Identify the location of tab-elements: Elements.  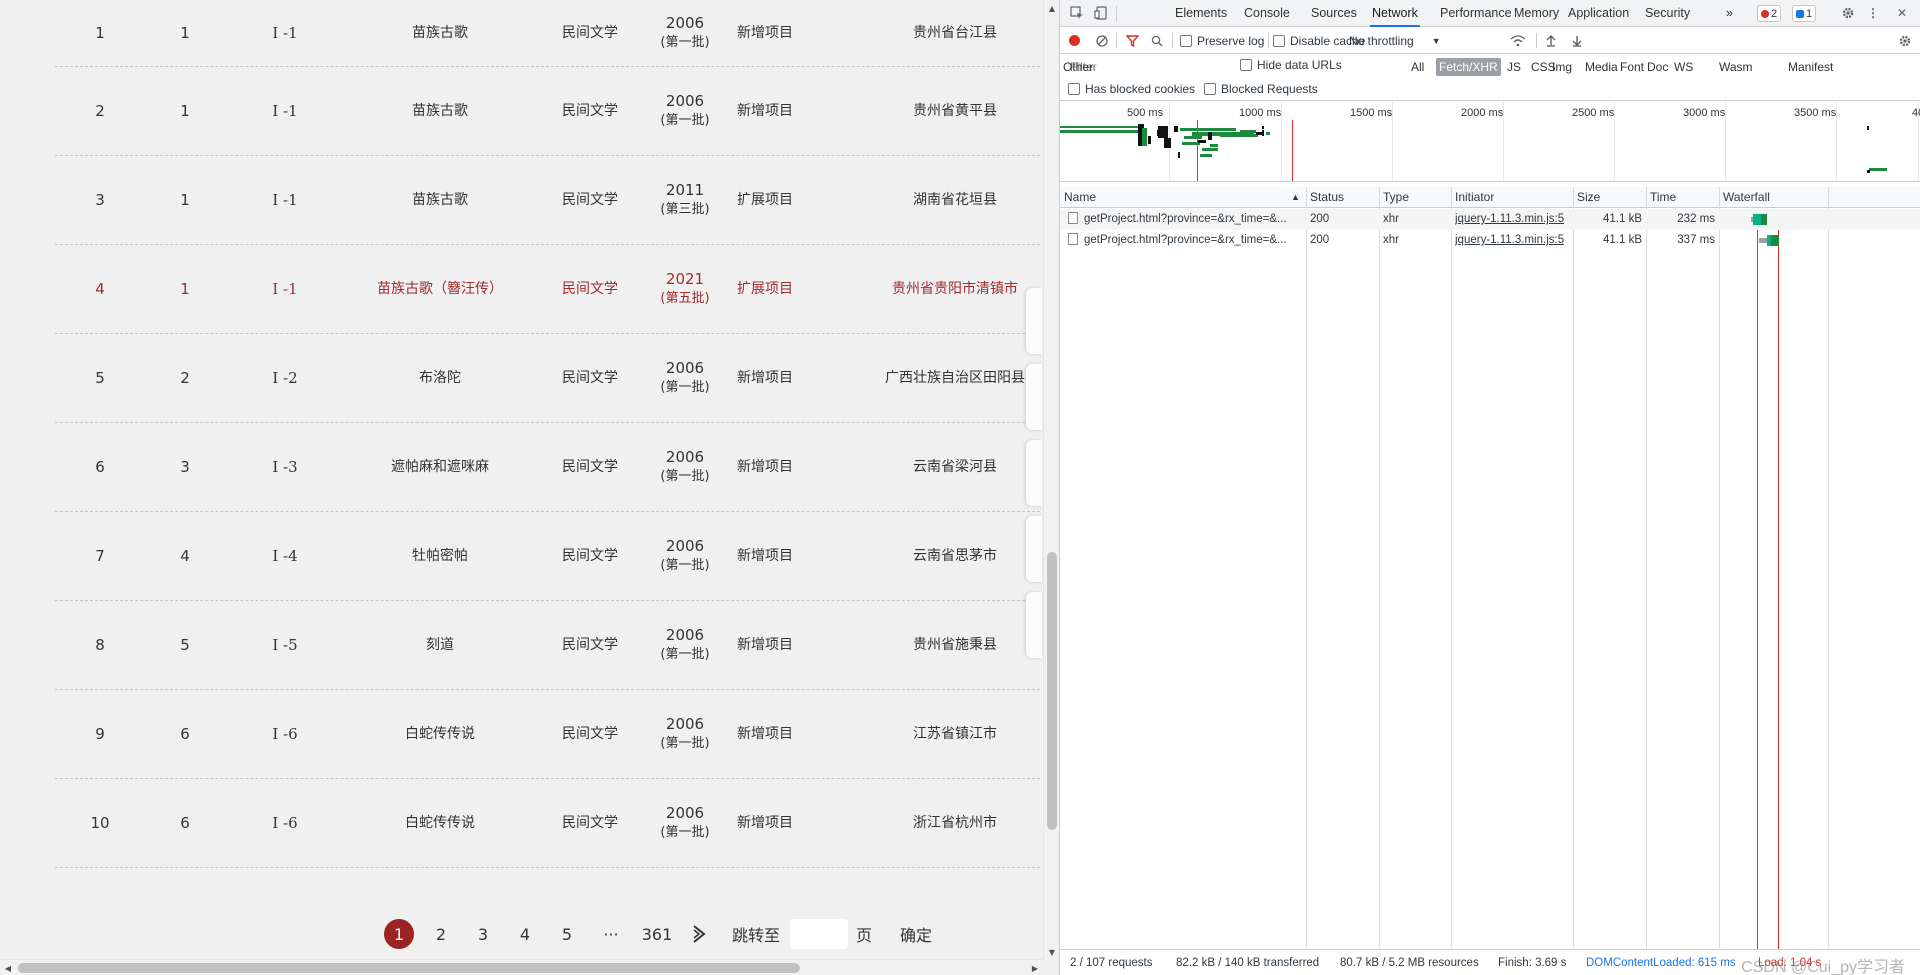
(1201, 13).